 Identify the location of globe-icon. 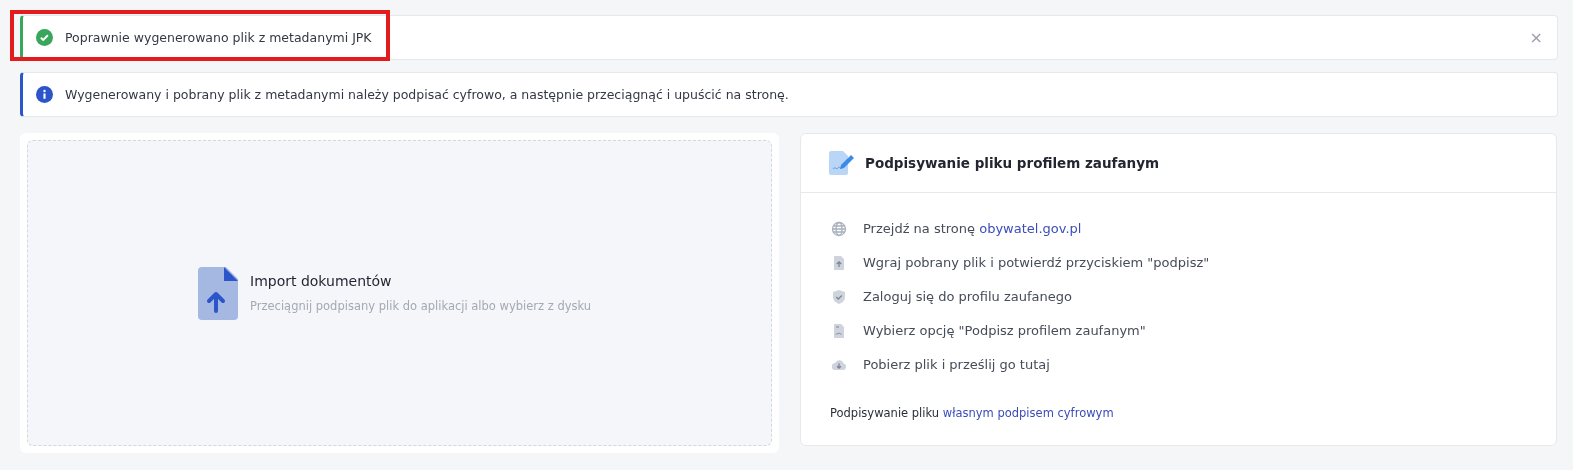
(839, 228).